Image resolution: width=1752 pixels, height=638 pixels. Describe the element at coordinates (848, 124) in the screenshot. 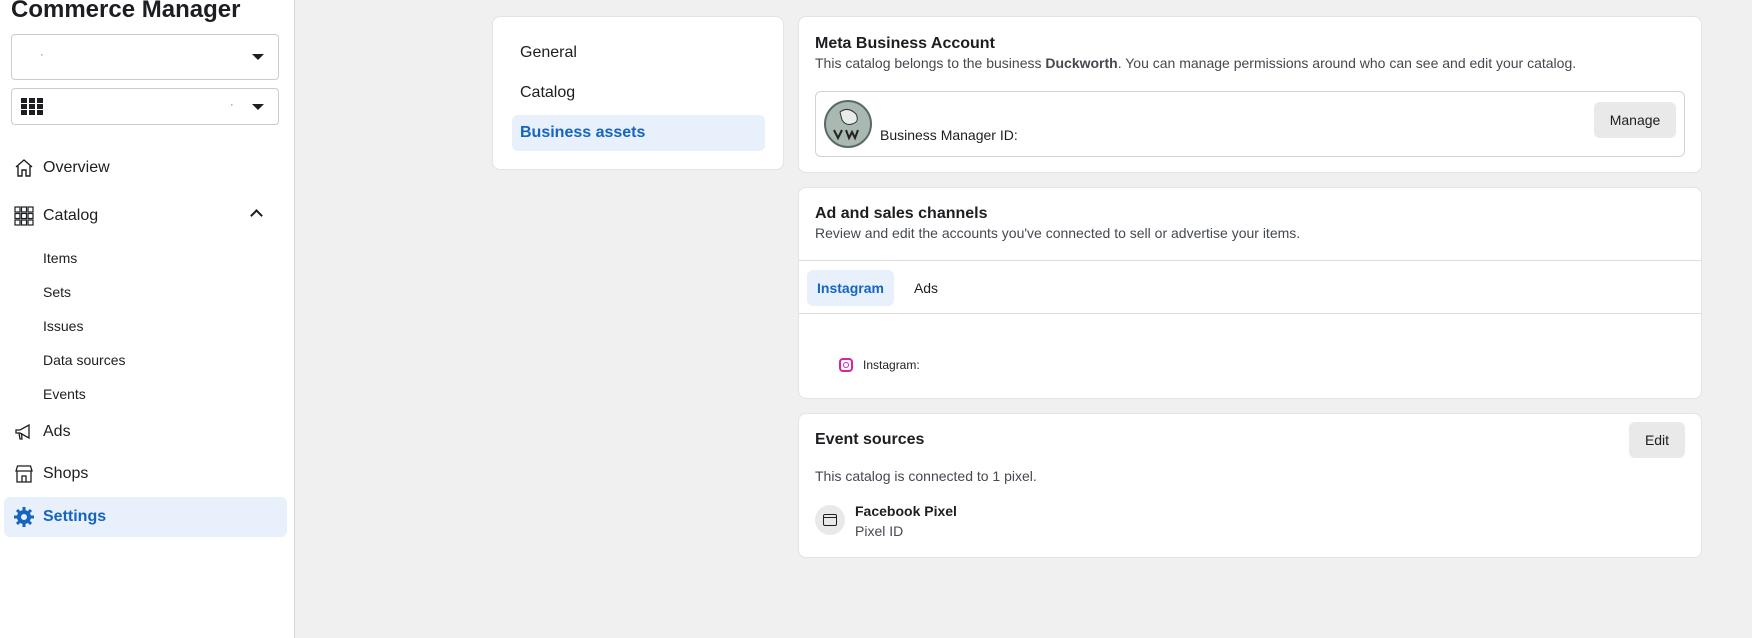

I see `business-avatar` at that location.